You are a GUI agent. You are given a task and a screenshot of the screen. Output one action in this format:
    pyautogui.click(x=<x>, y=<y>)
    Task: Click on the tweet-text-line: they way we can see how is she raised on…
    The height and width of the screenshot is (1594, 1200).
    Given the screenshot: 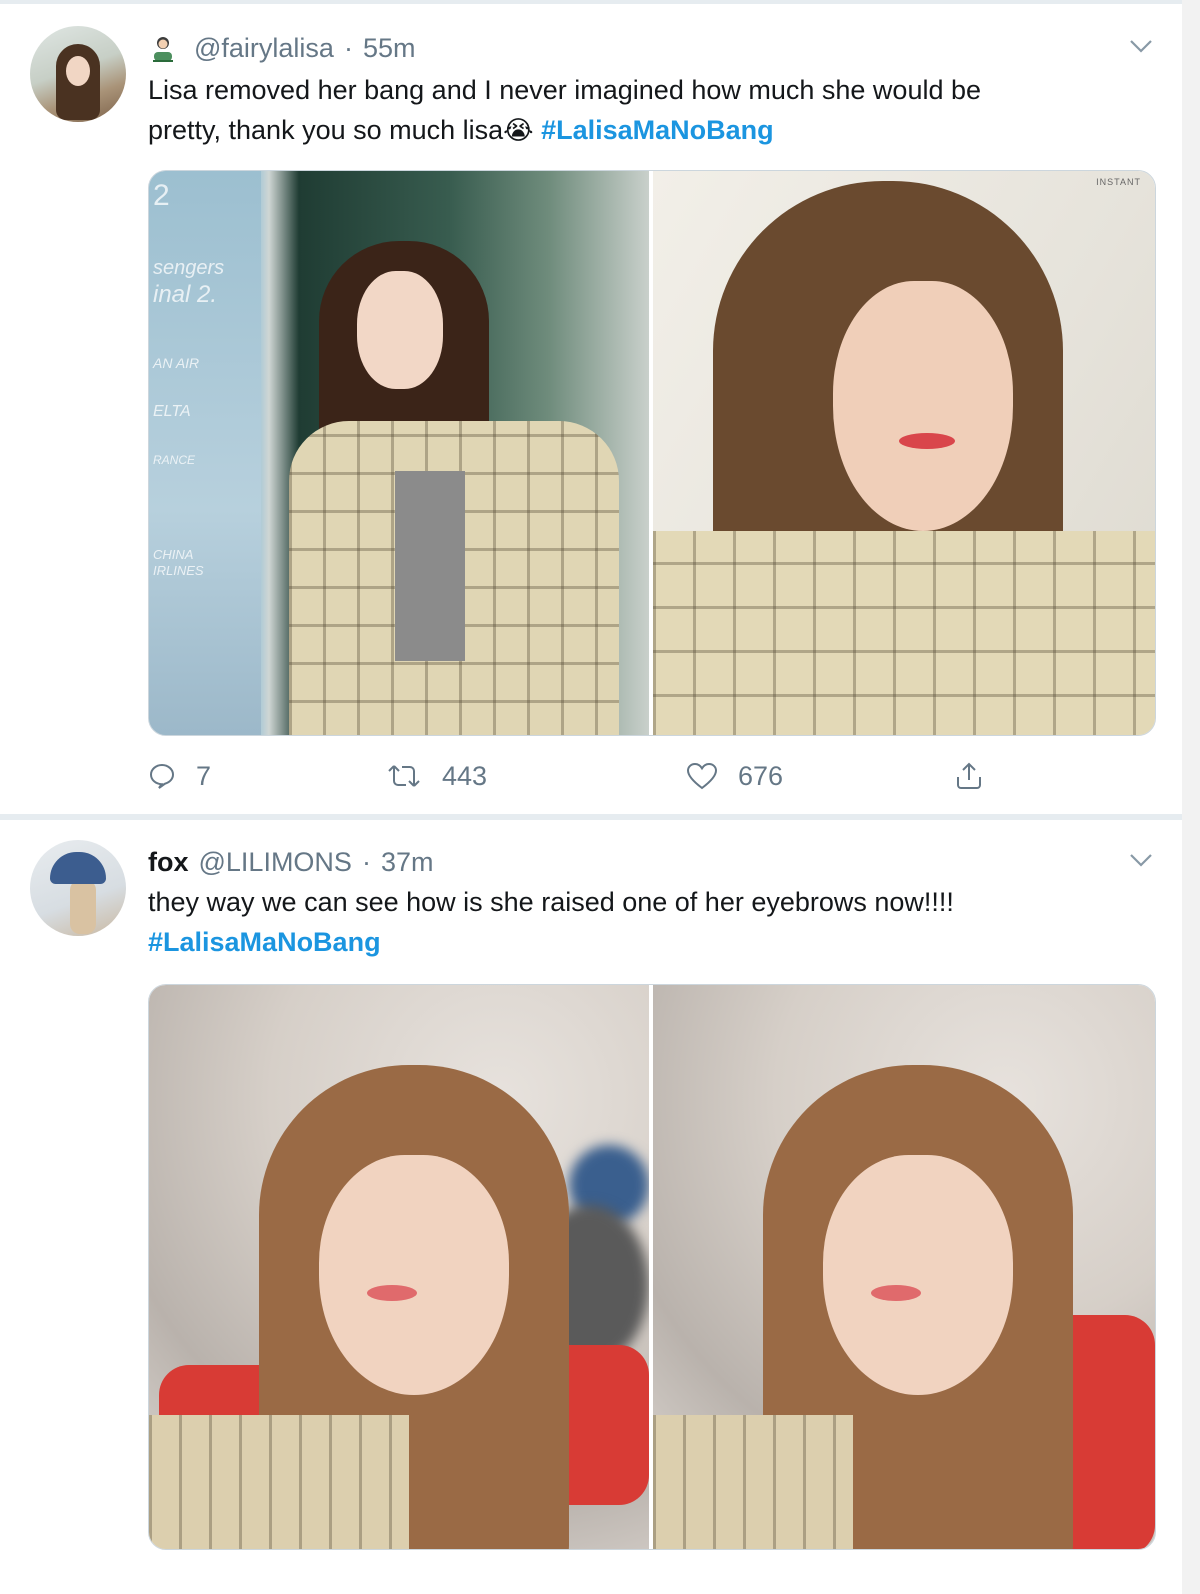 What is the action you would take?
    pyautogui.click(x=551, y=902)
    